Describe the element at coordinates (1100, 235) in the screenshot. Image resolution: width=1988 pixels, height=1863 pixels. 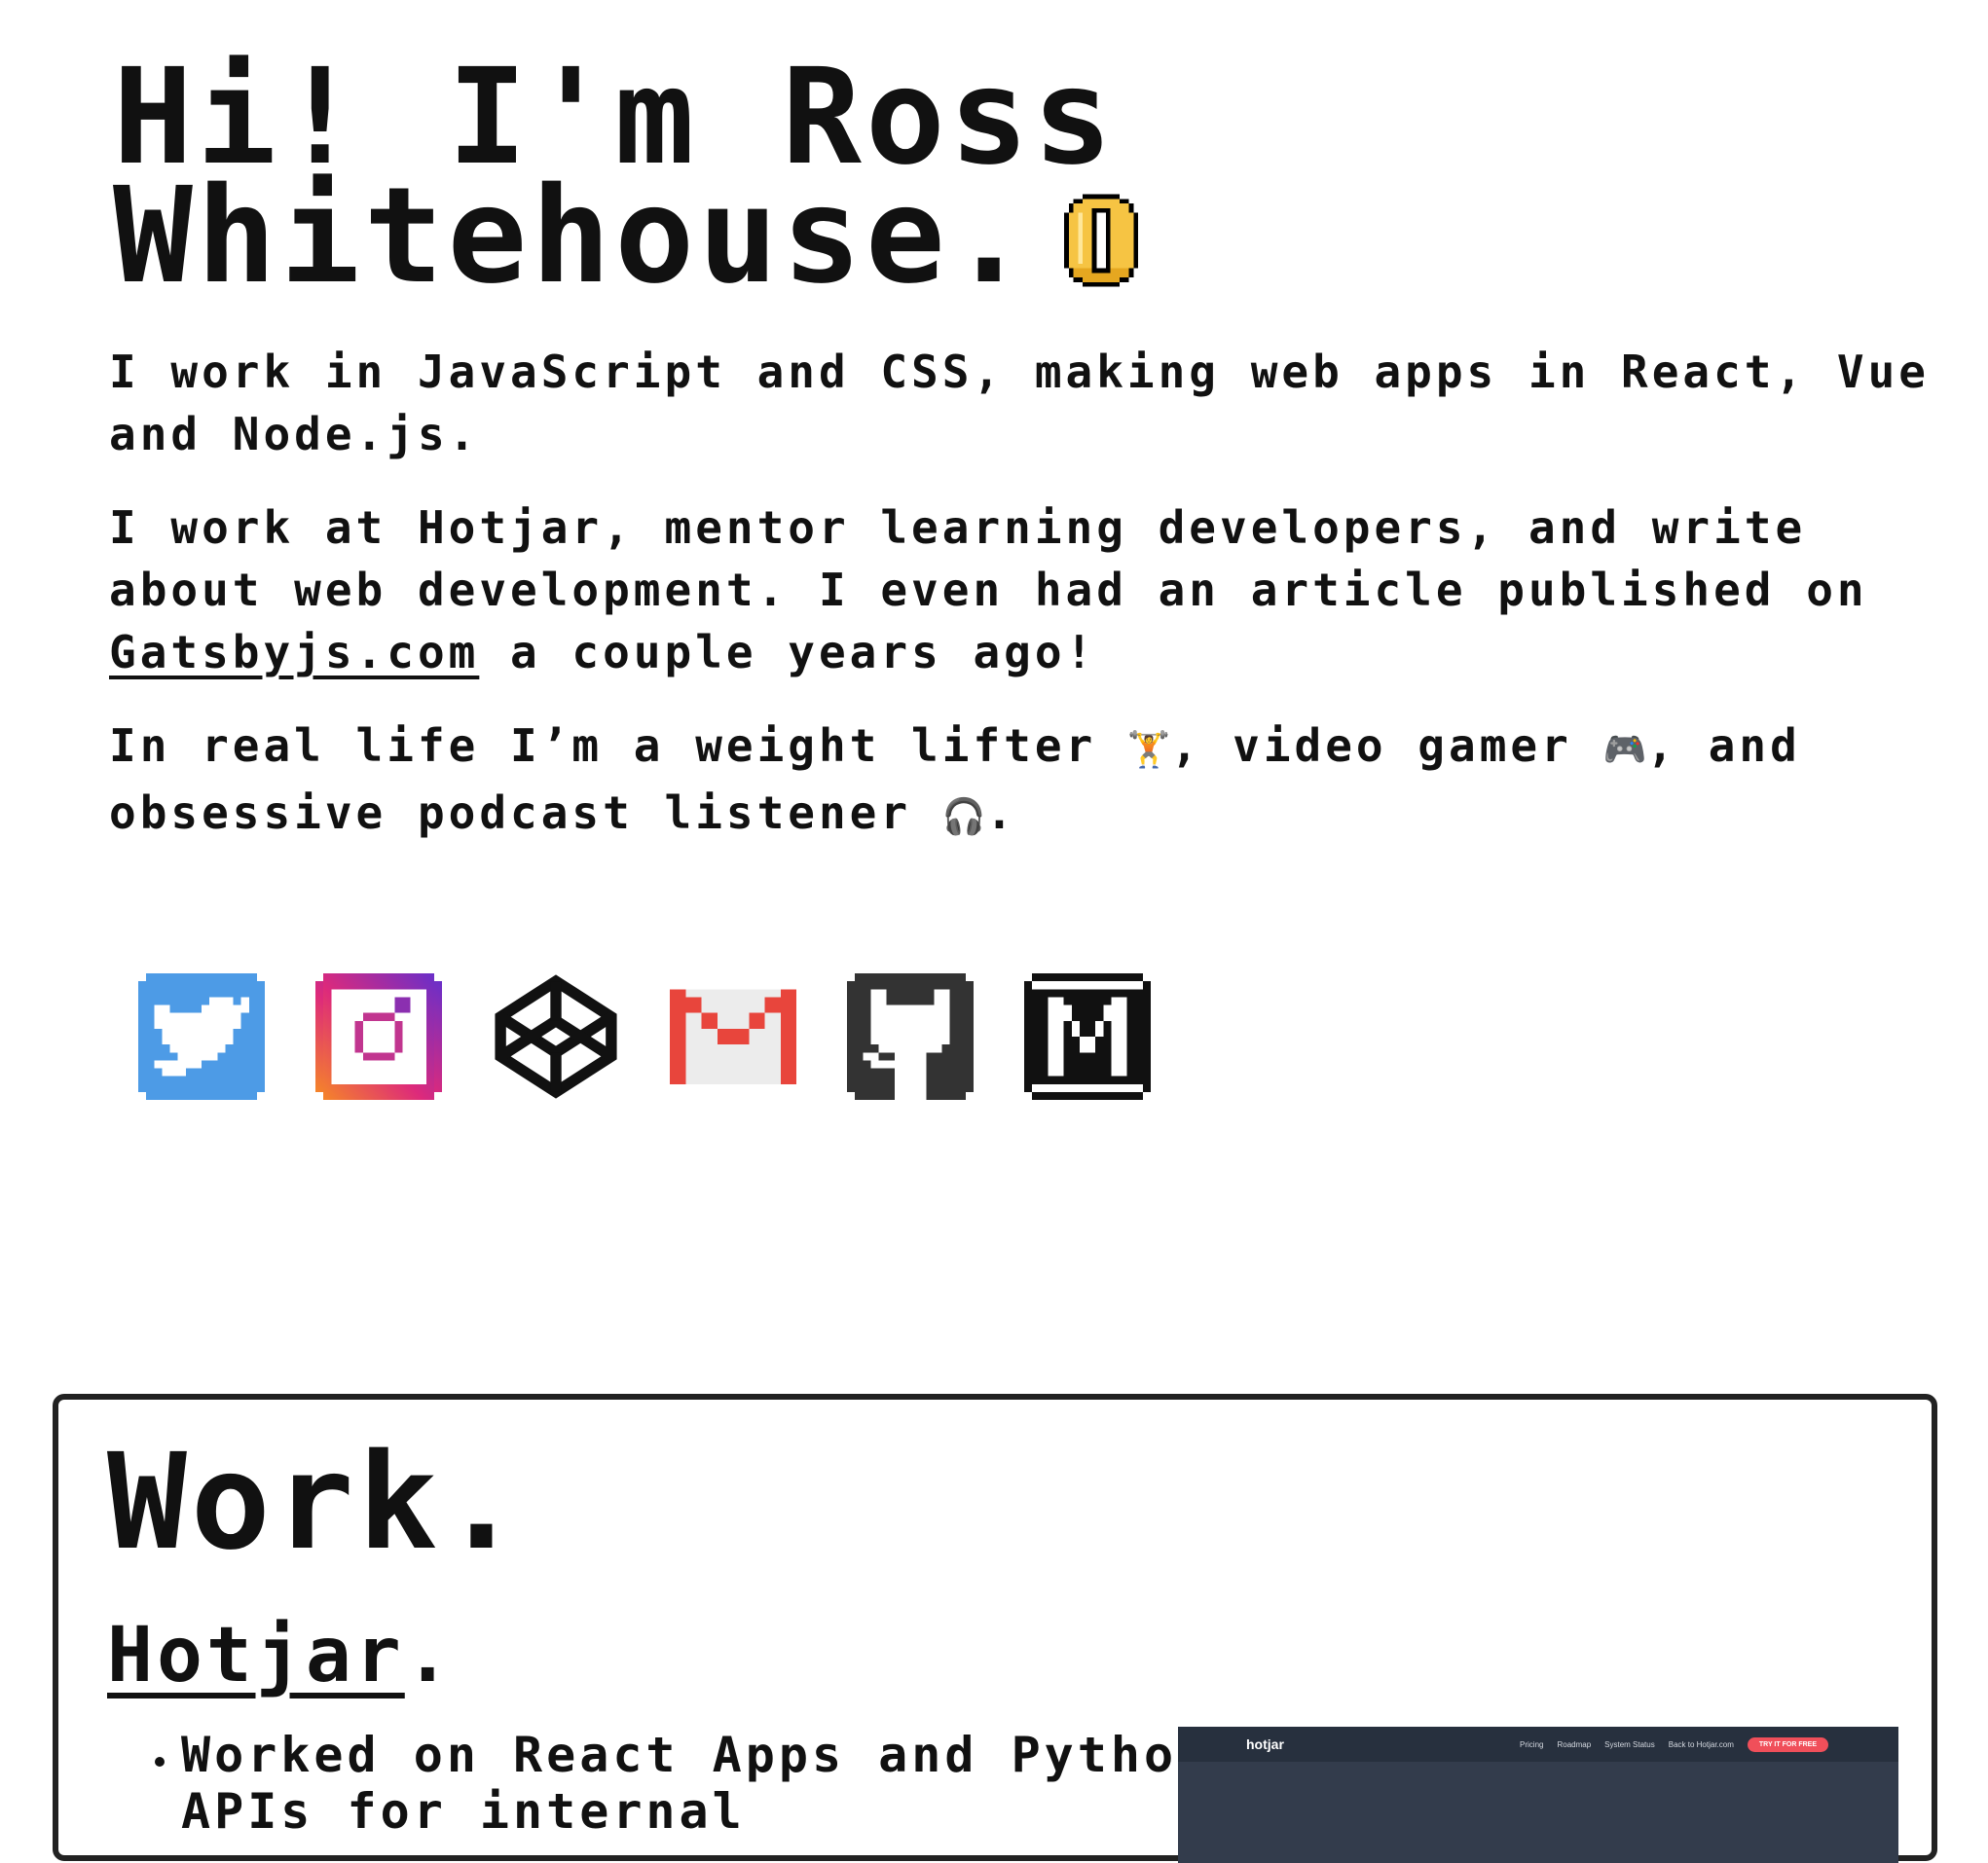
I see `coin-icon` at that location.